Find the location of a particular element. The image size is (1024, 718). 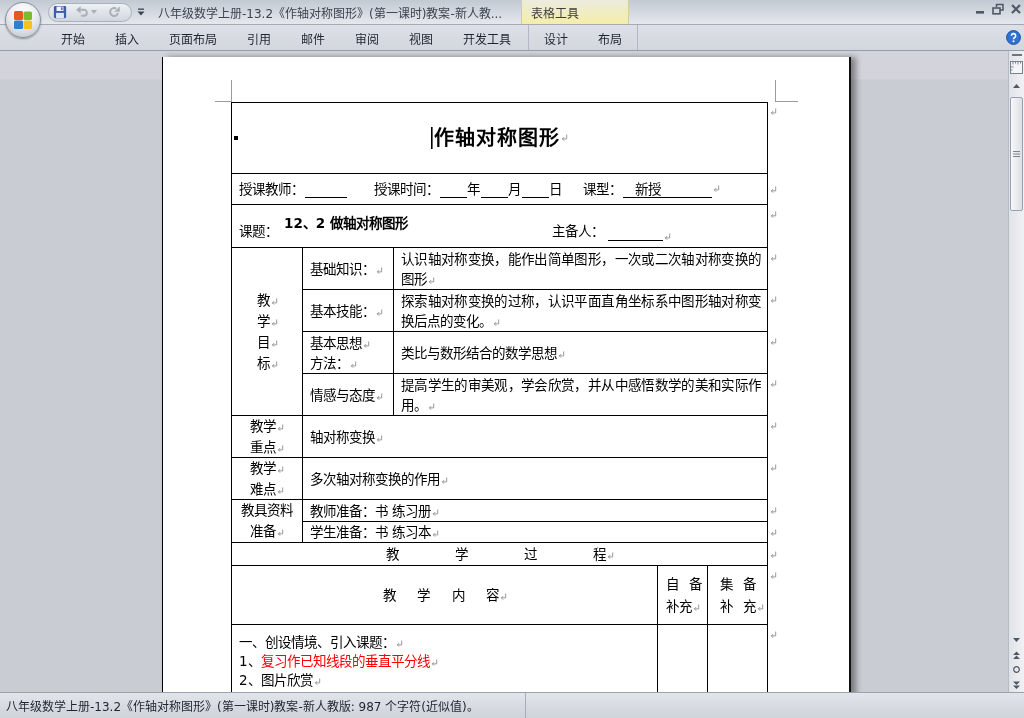

key-point-text: 多次轴对称变换的作用 is located at coordinates (375, 478).